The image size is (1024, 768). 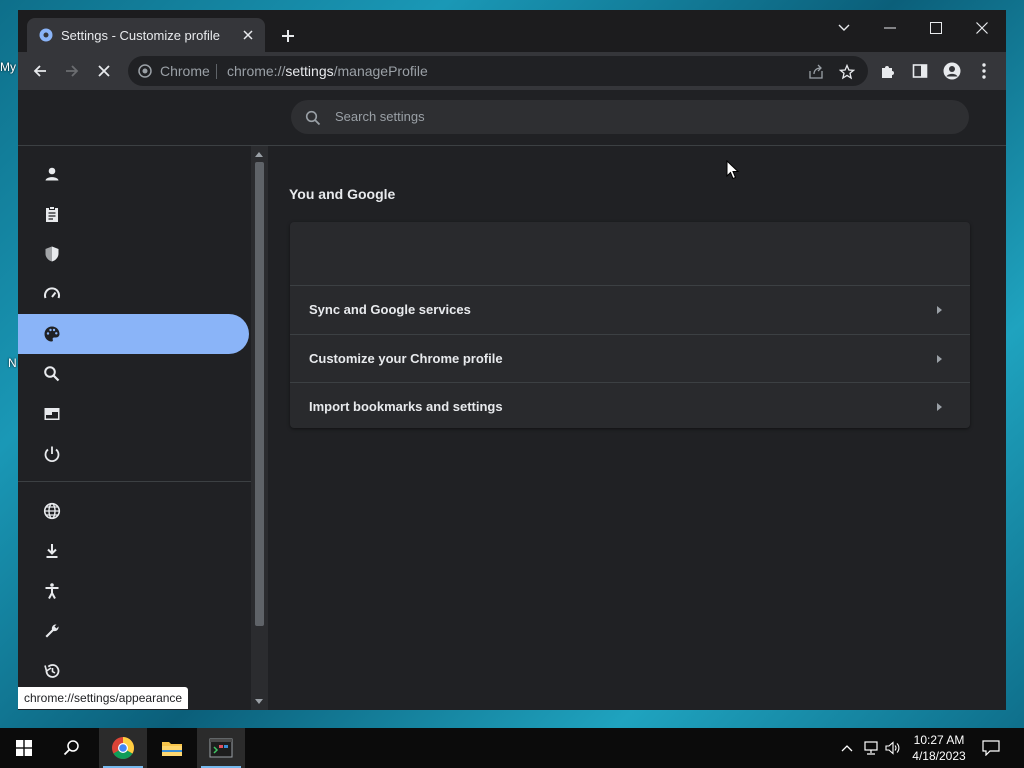 I want to click on tray-overflow-button, so click(x=847, y=748).